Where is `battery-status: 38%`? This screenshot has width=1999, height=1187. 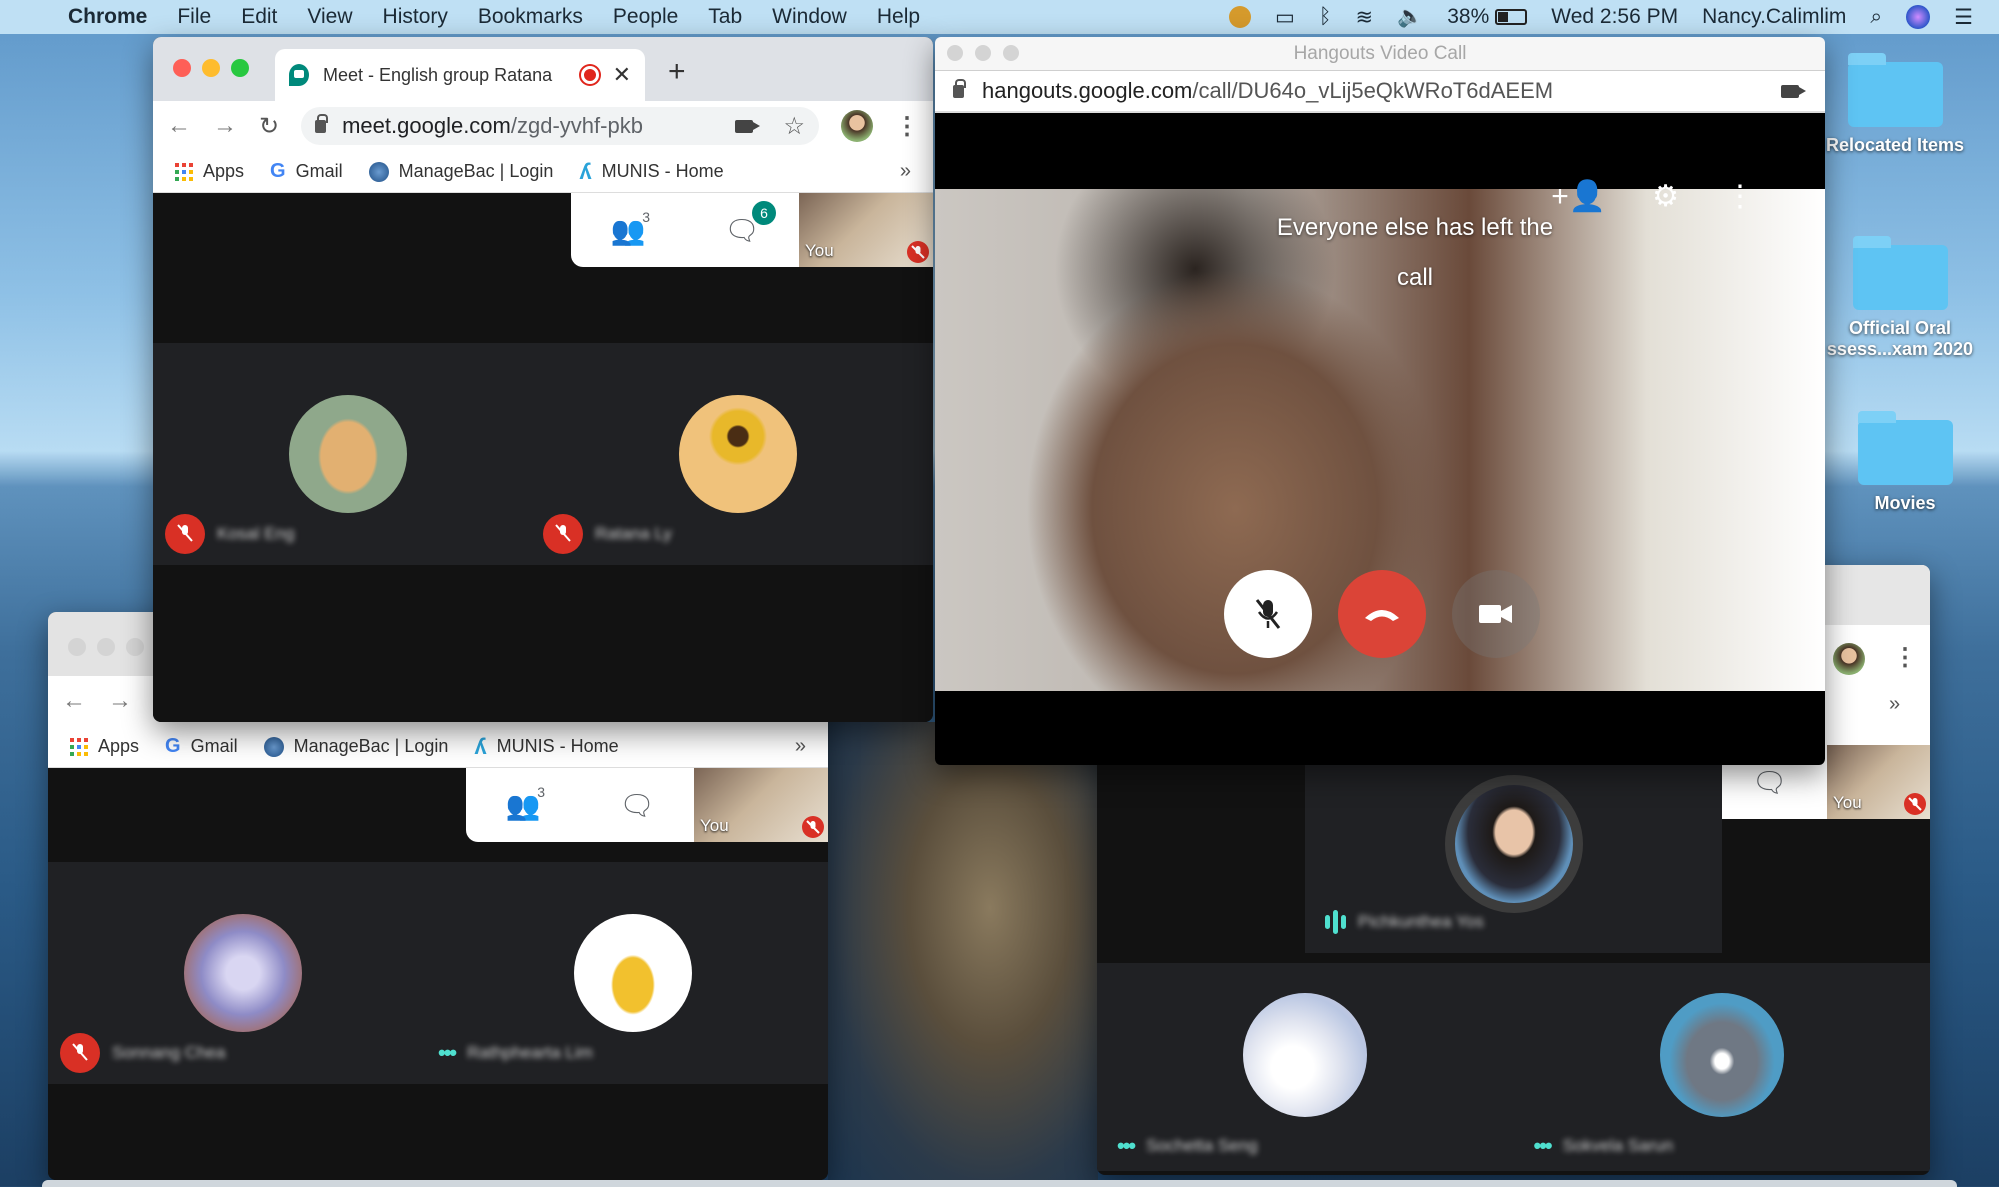 battery-status: 38% is located at coordinates (1487, 17).